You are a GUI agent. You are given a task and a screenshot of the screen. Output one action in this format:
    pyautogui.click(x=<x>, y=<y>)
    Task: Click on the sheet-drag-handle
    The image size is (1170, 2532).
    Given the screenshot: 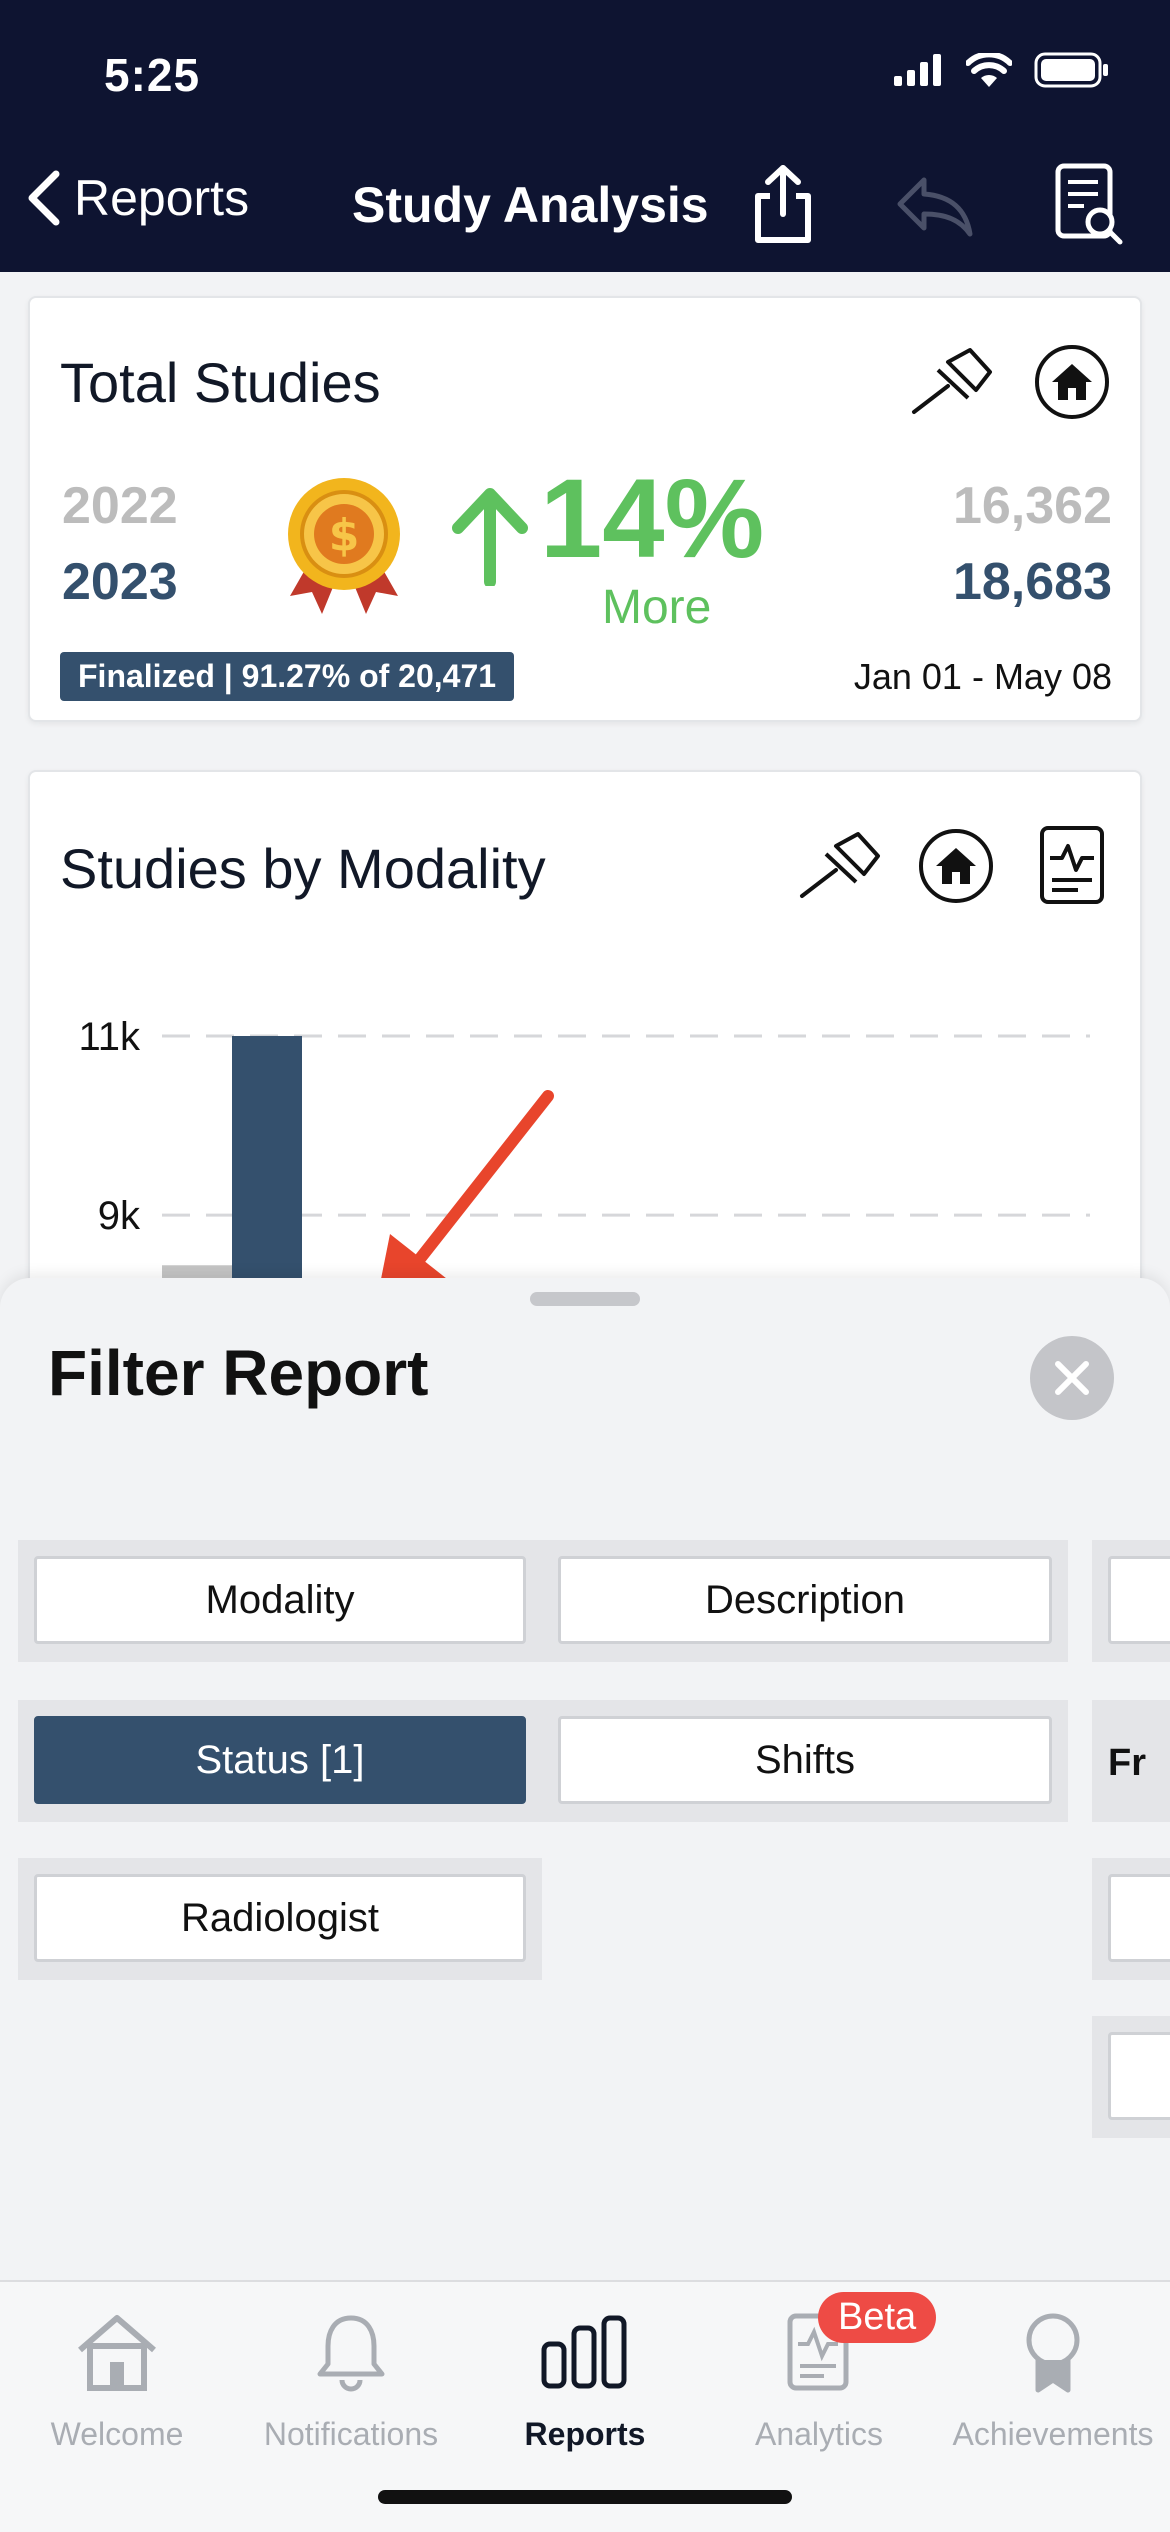 What is the action you would take?
    pyautogui.click(x=585, y=1299)
    